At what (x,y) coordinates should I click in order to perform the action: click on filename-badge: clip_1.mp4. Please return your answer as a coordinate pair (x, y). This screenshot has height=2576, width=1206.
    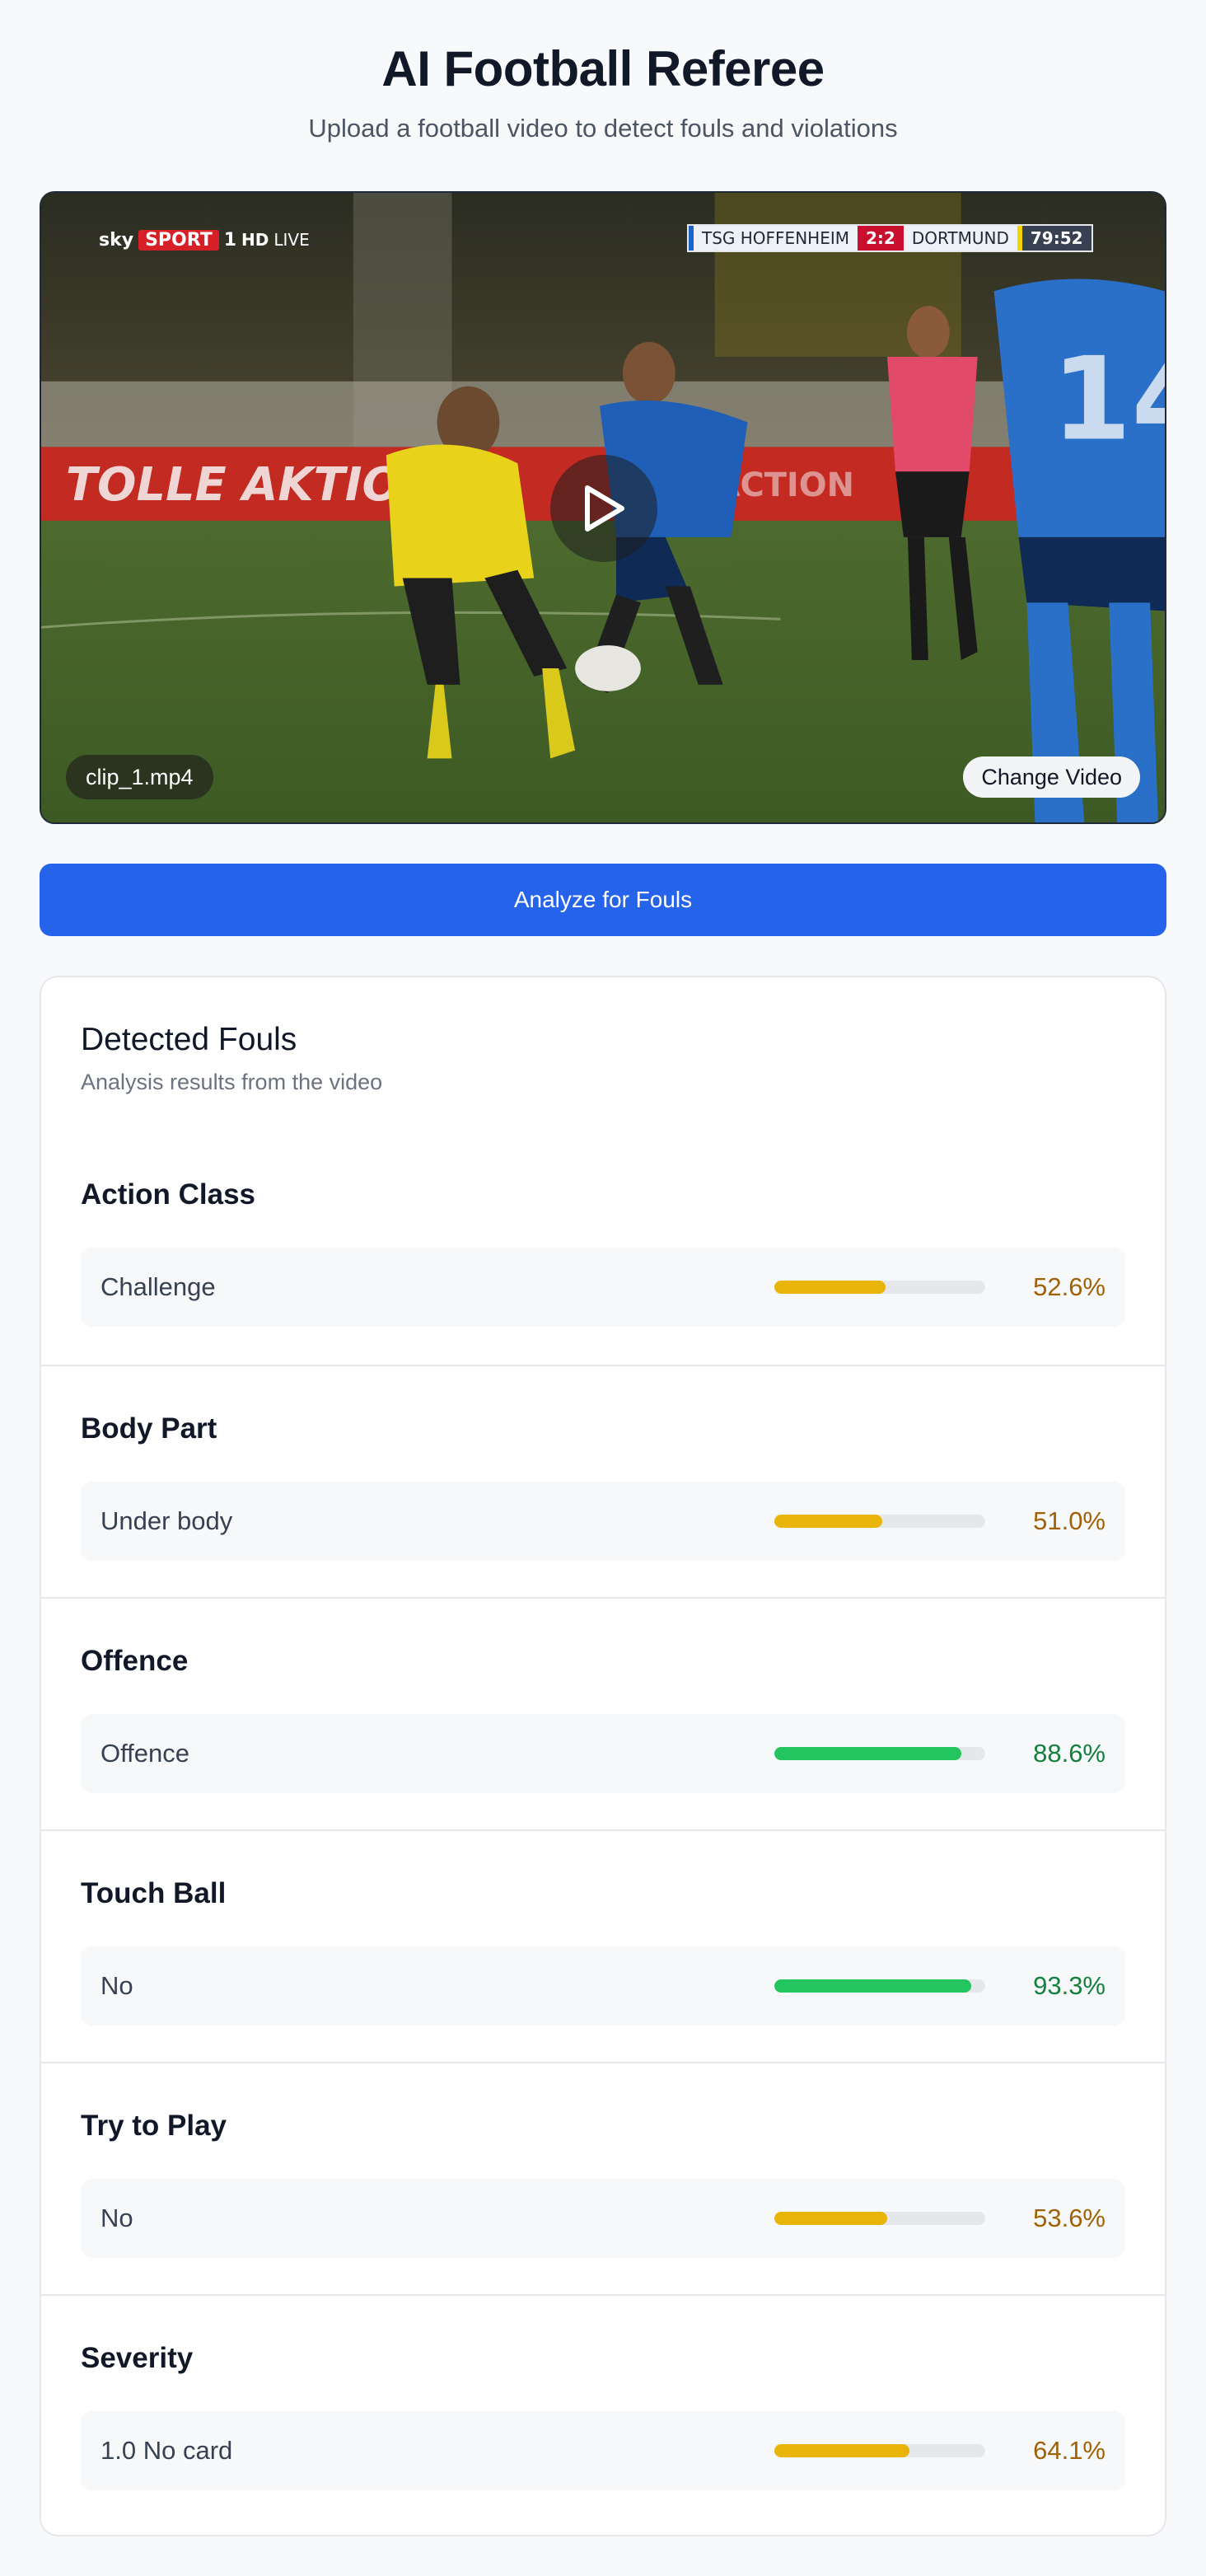
    Looking at the image, I should click on (139, 777).